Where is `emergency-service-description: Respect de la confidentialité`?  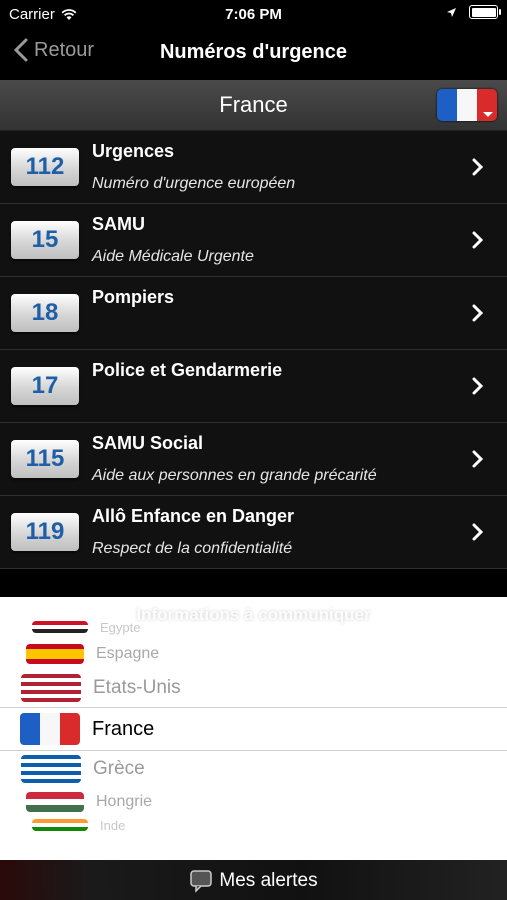 emergency-service-description: Respect de la confidentialité is located at coordinates (192, 548).